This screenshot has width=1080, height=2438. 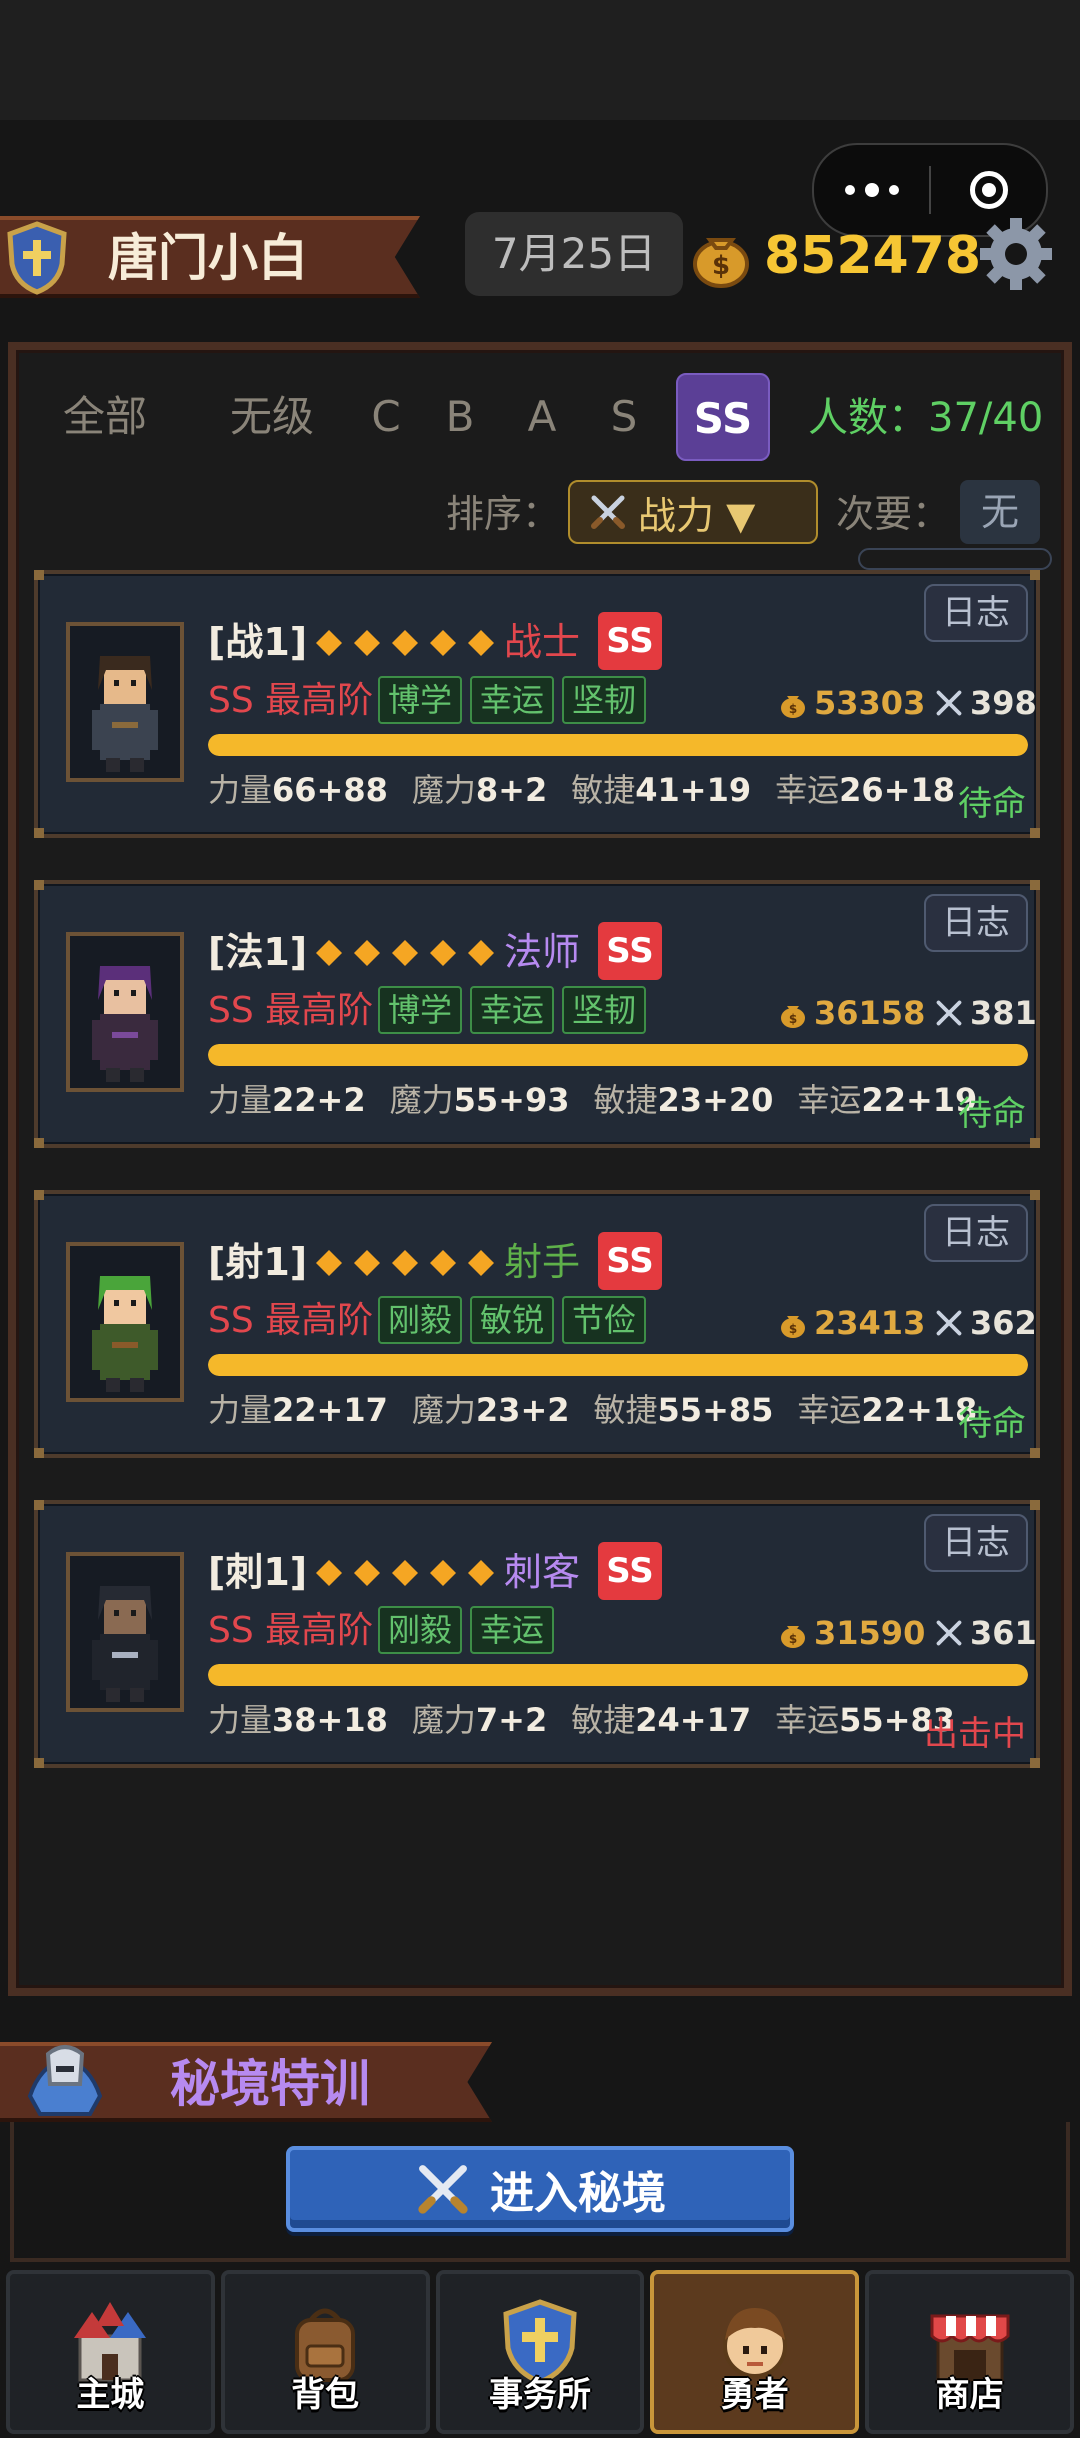 What do you see at coordinates (240, 1100) in the screenshot?
I see `stat-label: 力量` at bounding box center [240, 1100].